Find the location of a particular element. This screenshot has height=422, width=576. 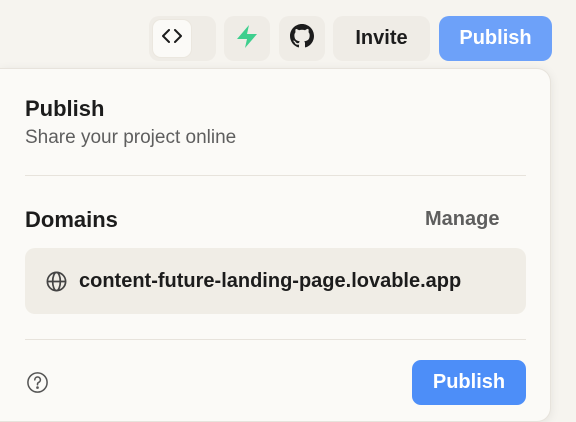

question-circle-icon is located at coordinates (37, 382).